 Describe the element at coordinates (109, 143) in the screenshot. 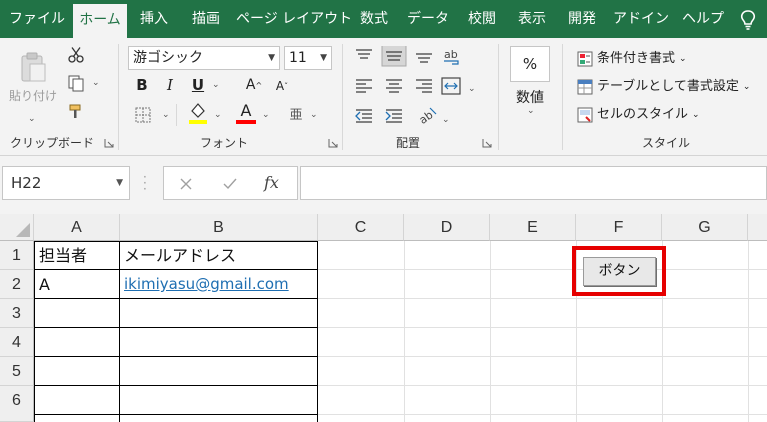

I see `clipboard-launcher-icon` at that location.